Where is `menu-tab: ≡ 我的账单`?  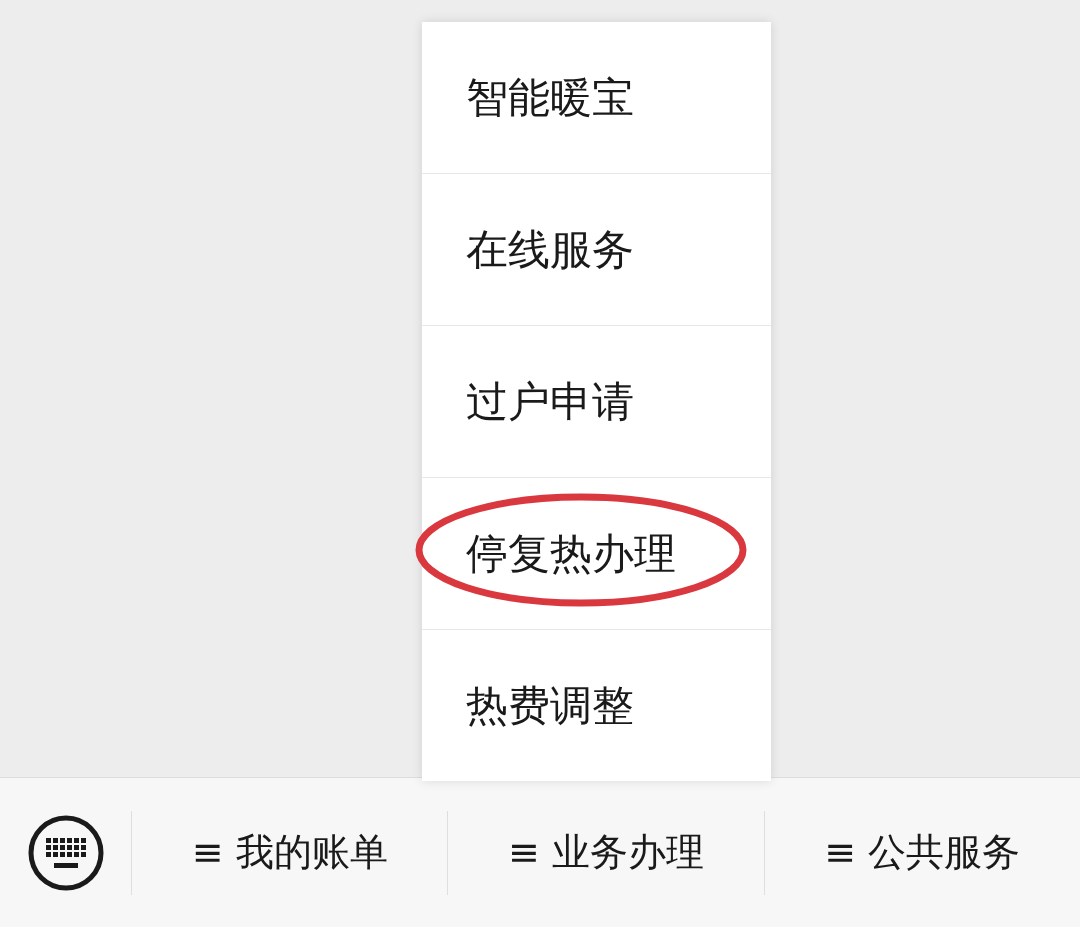
menu-tab: ≡ 我的账单 is located at coordinates (290, 853).